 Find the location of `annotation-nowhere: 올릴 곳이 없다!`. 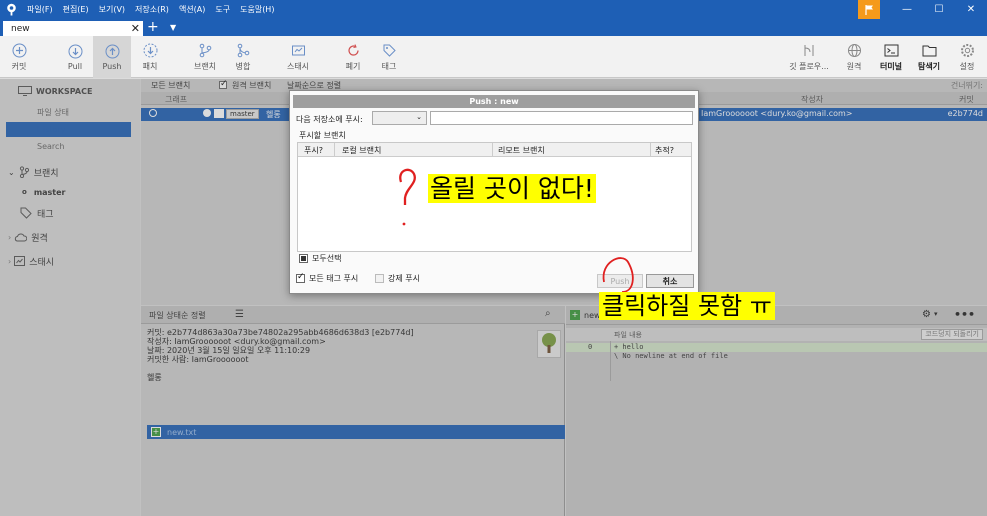

annotation-nowhere: 올릴 곳이 없다! is located at coordinates (512, 188).